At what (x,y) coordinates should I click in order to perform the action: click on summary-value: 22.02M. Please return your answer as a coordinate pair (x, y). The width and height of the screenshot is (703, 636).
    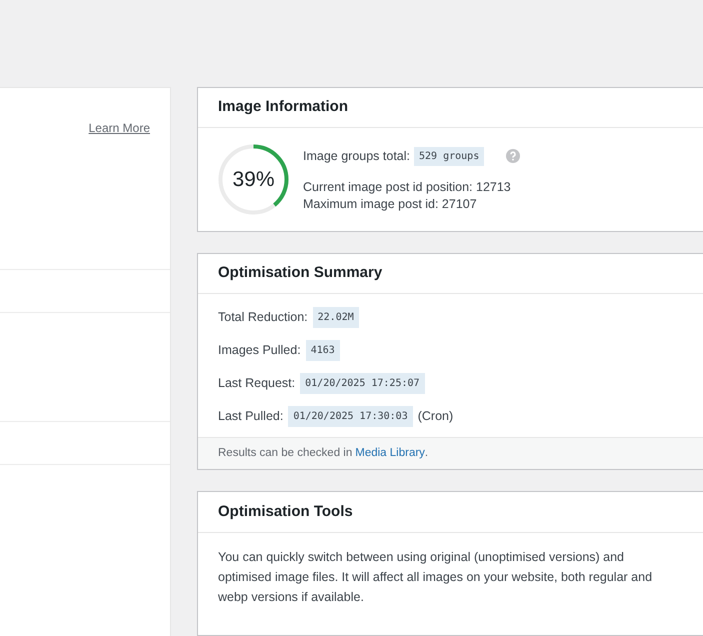
    Looking at the image, I should click on (335, 317).